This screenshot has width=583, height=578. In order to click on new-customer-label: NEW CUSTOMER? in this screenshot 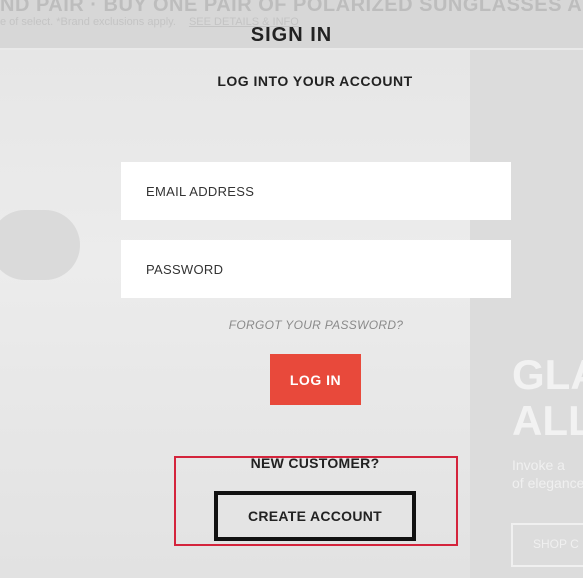, I will do `click(315, 463)`.